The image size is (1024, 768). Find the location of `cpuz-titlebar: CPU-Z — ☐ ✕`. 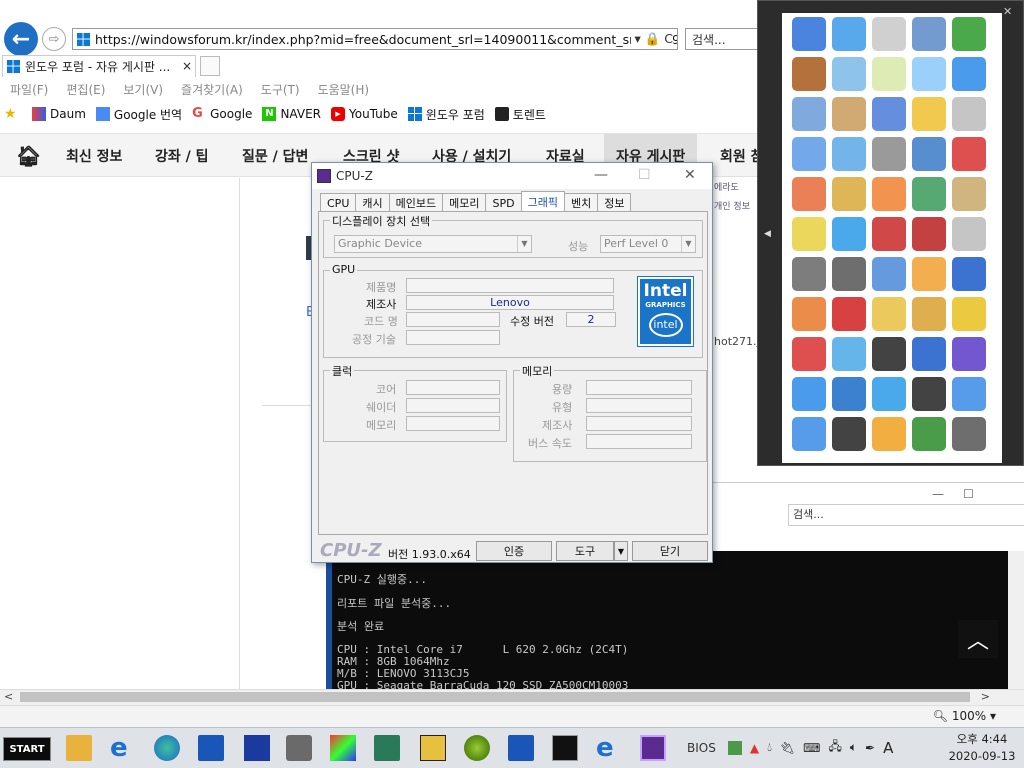

cpuz-titlebar: CPU-Z — ☐ ✕ is located at coordinates (512, 176).